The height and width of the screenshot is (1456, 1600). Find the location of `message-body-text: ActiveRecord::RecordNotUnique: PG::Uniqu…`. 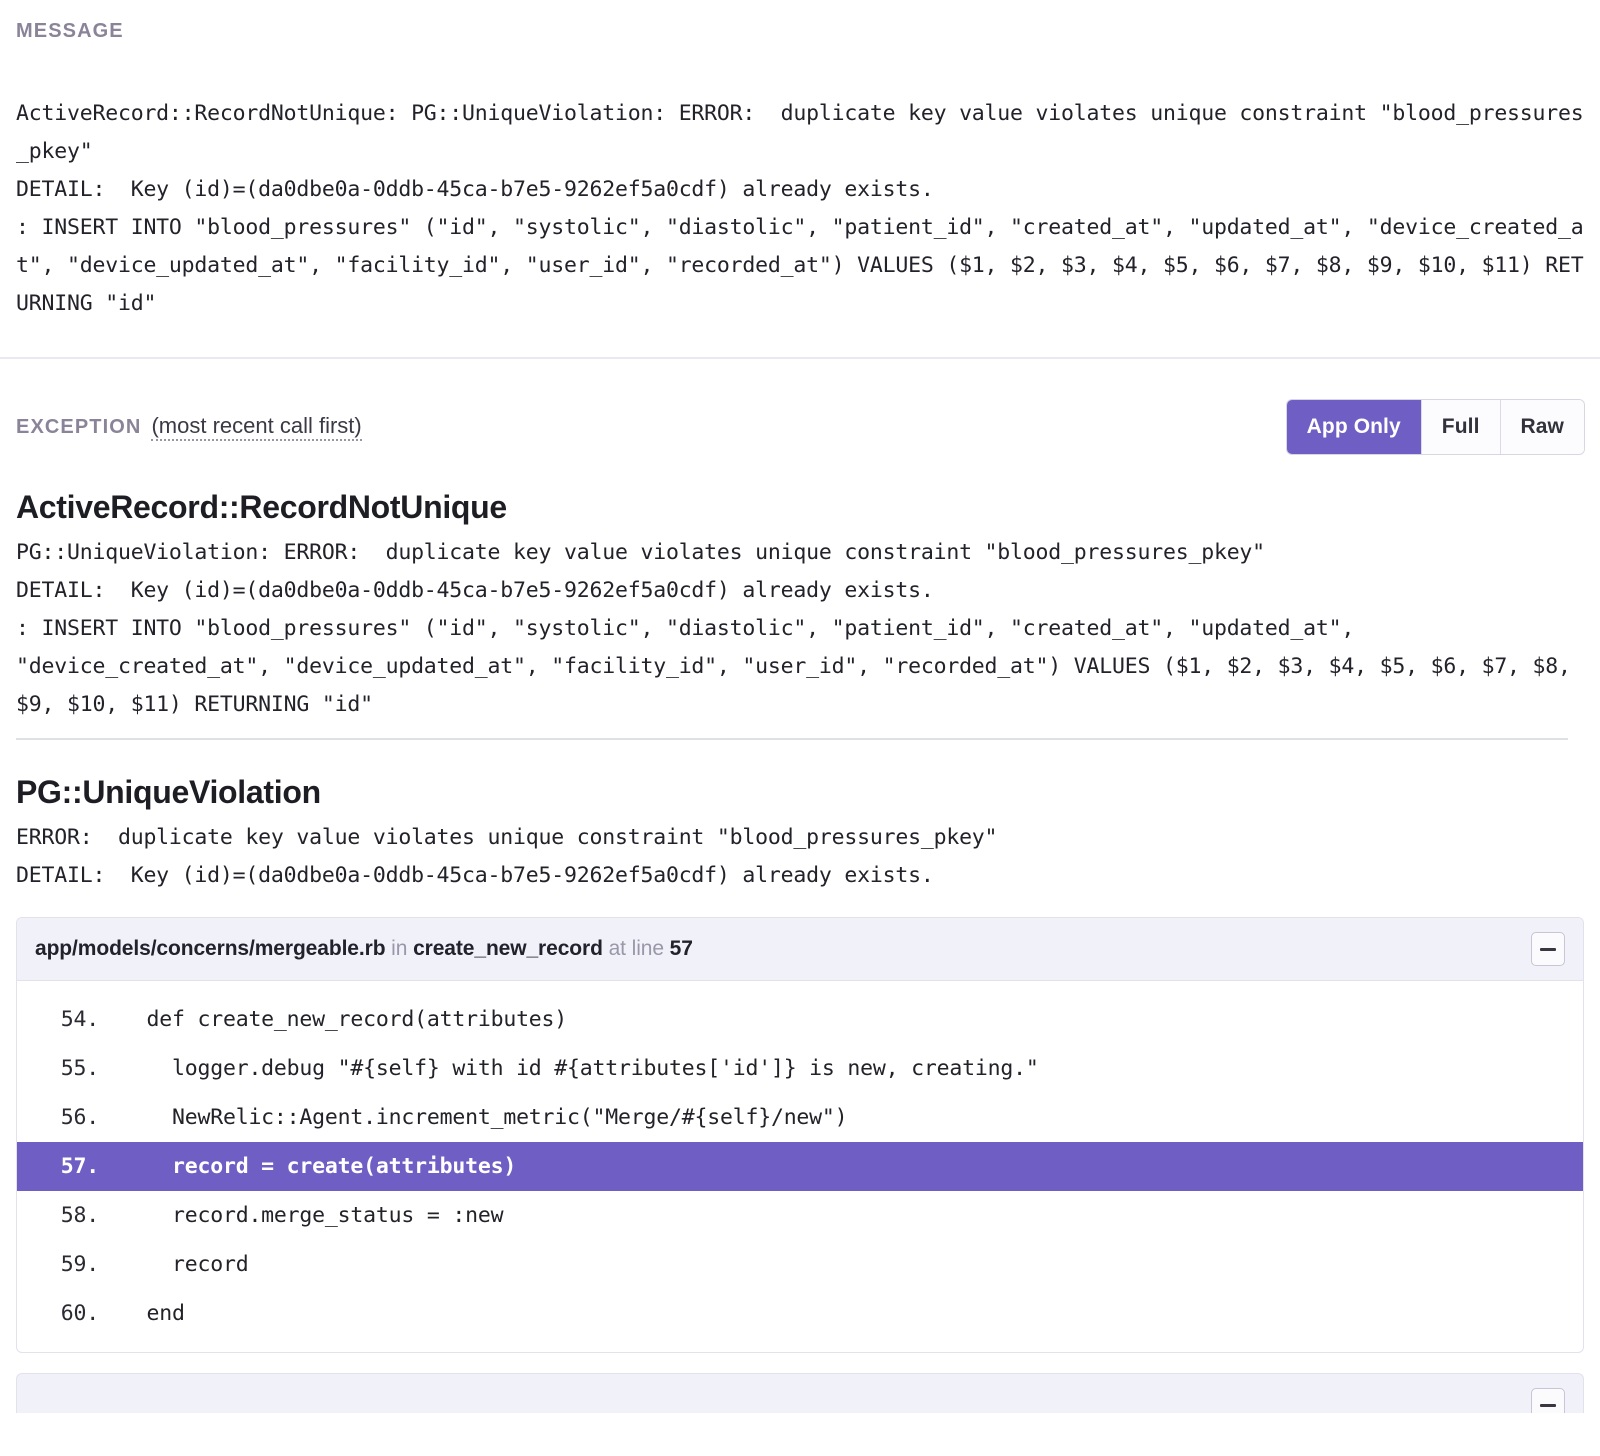

message-body-text: ActiveRecord::RecordNotUnique: PG::Uniqu… is located at coordinates (800, 208).